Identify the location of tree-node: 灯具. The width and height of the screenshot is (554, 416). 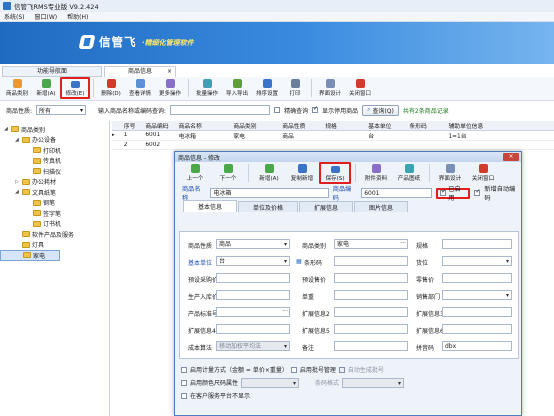
(54, 245).